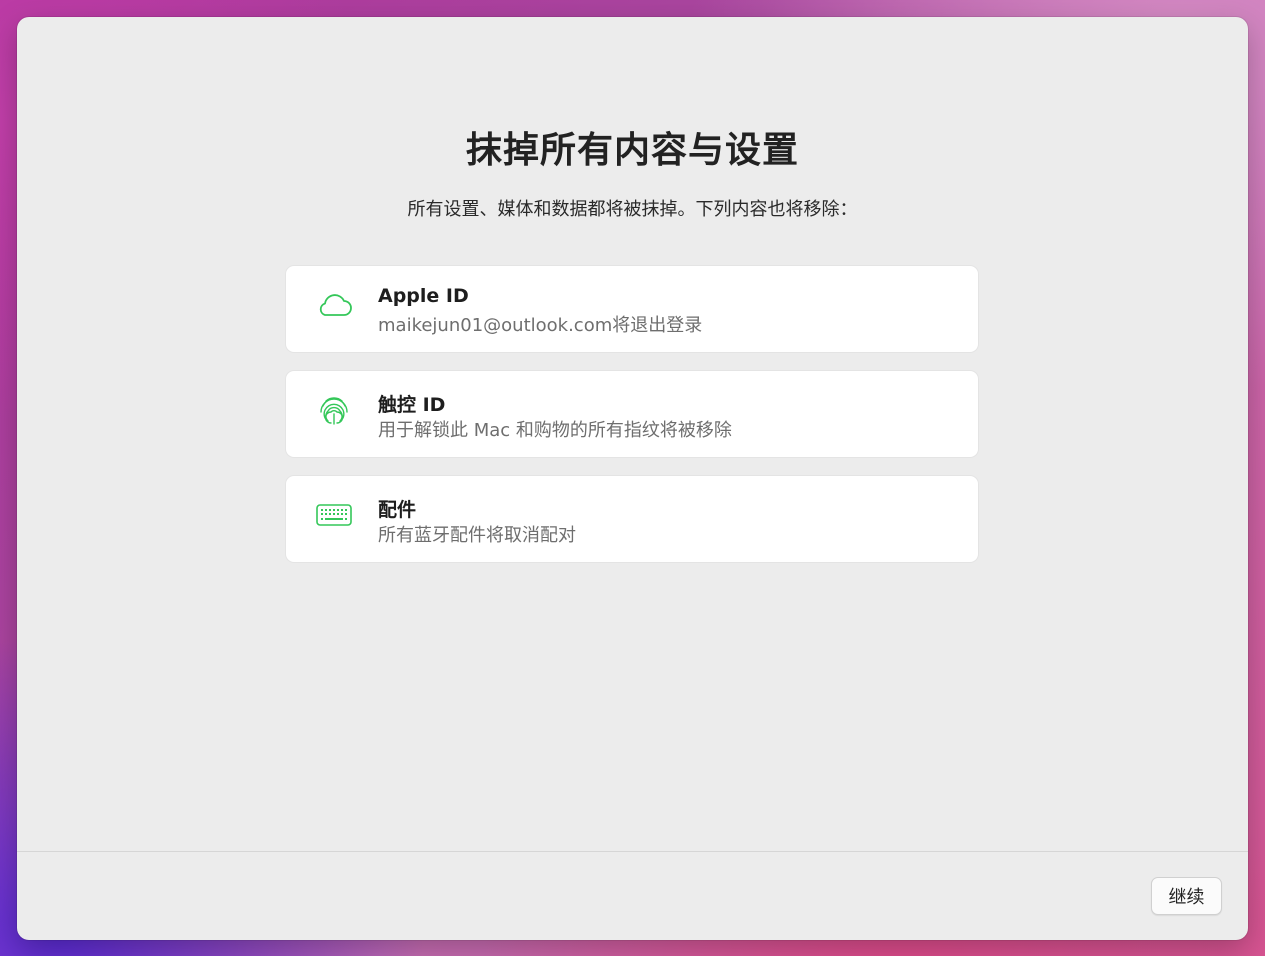 The width and height of the screenshot is (1265, 956). Describe the element at coordinates (632, 851) in the screenshot. I see `footer-divider` at that location.